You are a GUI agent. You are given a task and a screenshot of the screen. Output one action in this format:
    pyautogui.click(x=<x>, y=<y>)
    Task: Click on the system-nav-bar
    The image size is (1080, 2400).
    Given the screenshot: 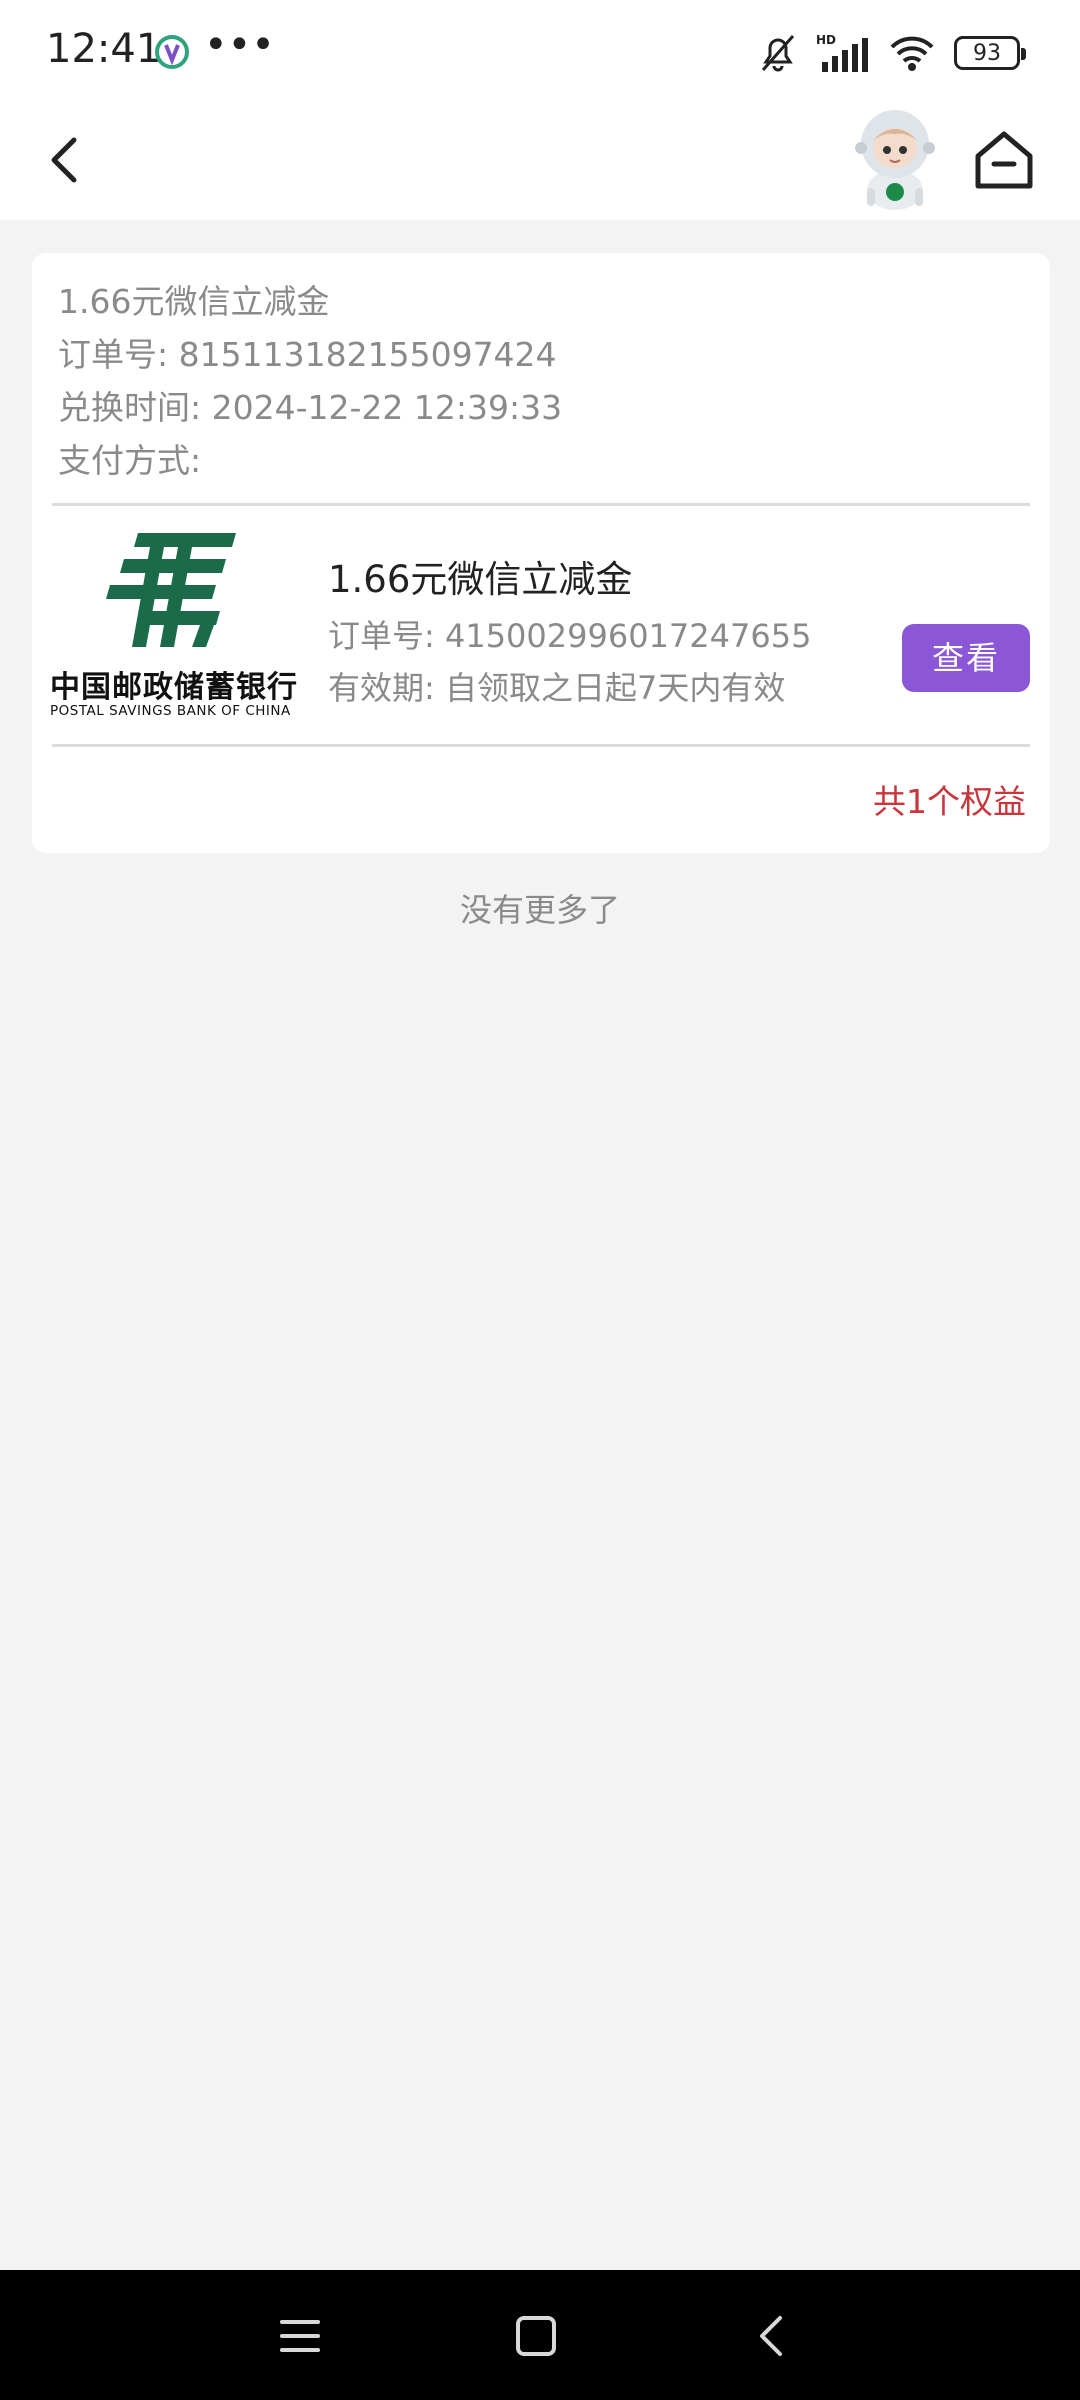 What is the action you would take?
    pyautogui.click(x=540, y=2335)
    